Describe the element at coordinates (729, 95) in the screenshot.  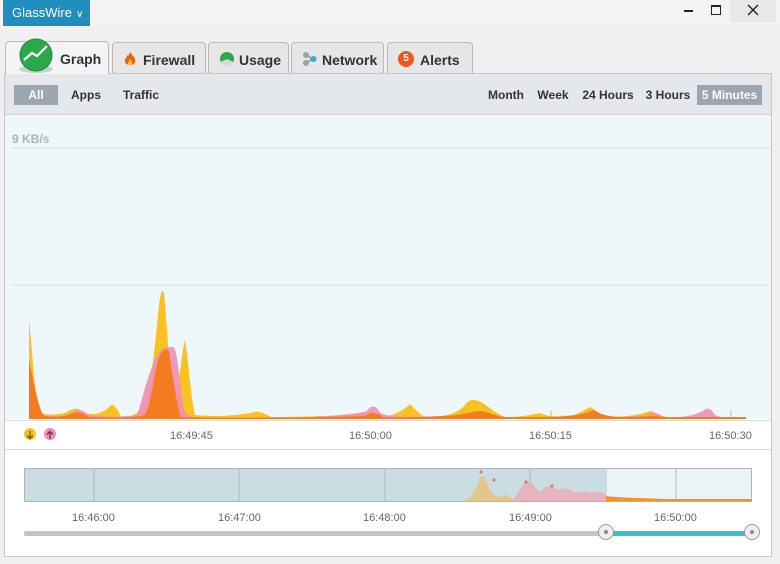
I see `range-5minutes-button: 5 Minutes` at that location.